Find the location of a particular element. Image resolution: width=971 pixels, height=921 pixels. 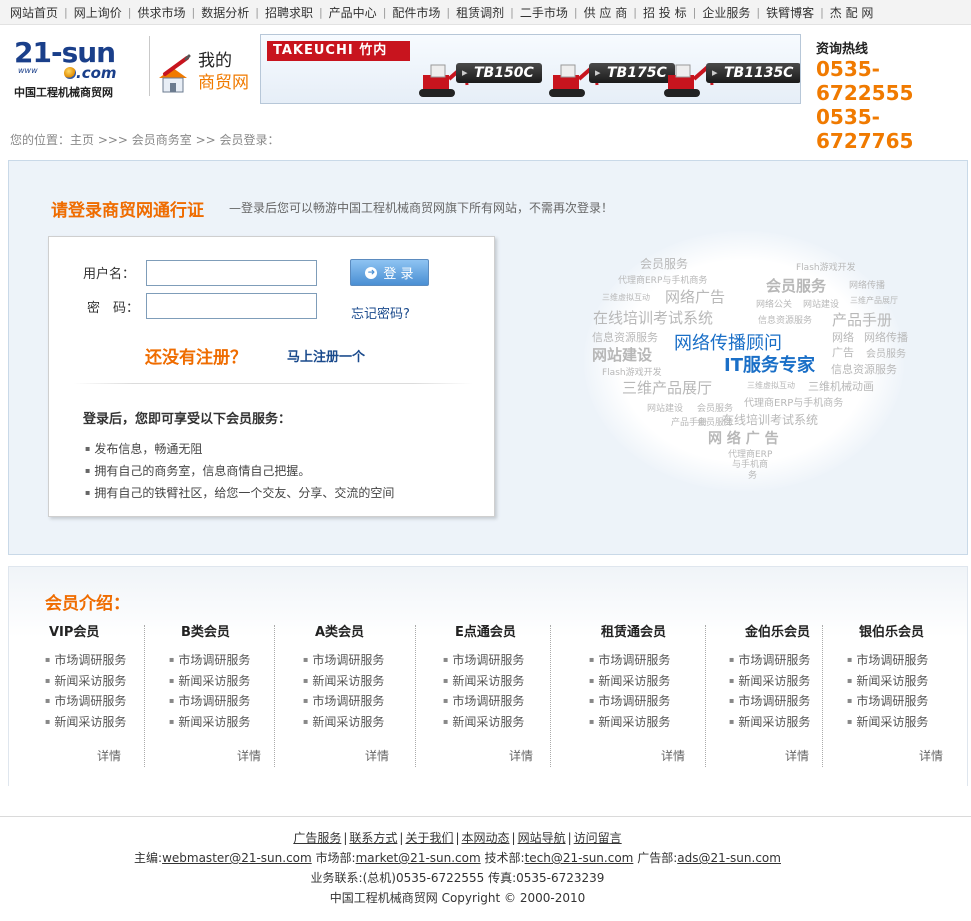

footer-link: 联系方式 is located at coordinates (373, 838).